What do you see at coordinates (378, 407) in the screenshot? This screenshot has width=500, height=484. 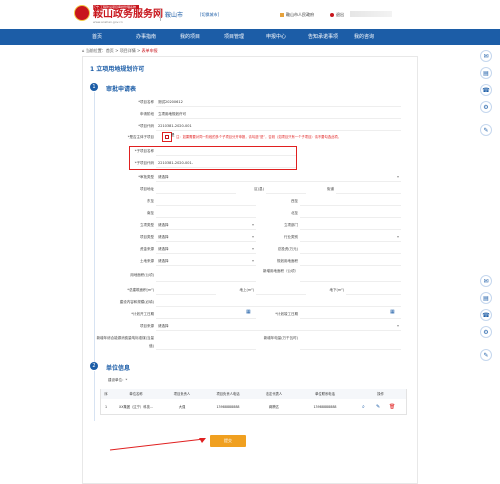 I see `edit-icon: ✎` at bounding box center [378, 407].